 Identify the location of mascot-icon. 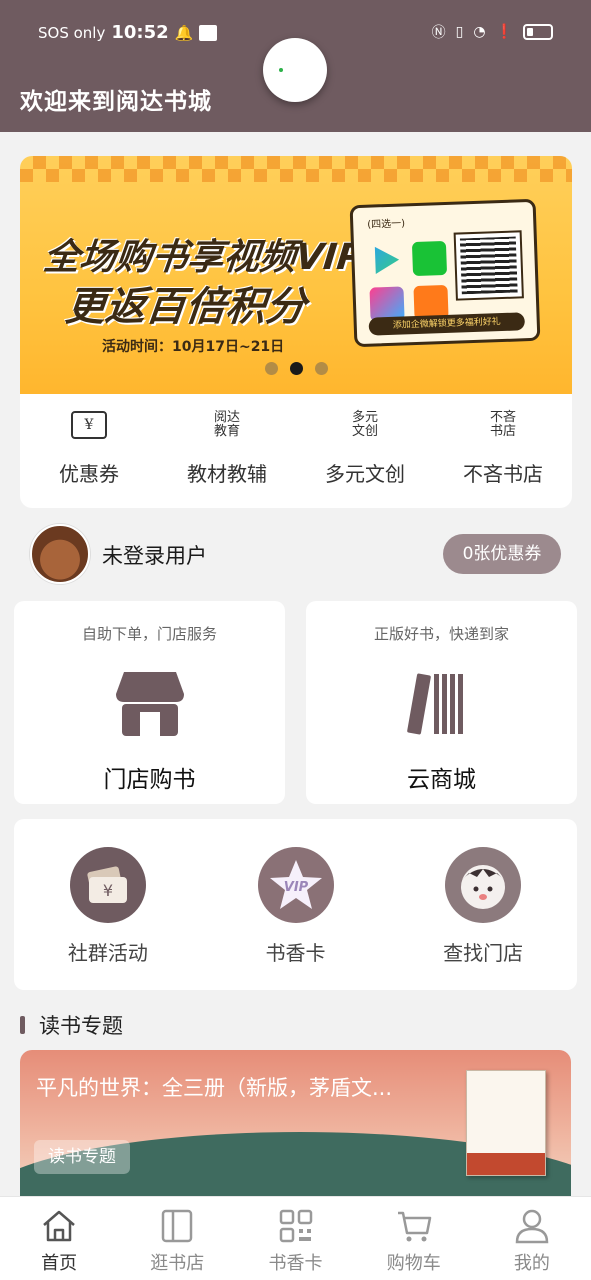
(483, 885).